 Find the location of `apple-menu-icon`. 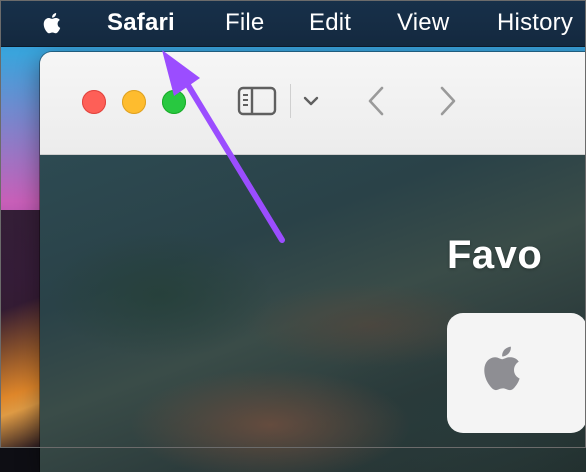

apple-menu-icon is located at coordinates (52, 23).